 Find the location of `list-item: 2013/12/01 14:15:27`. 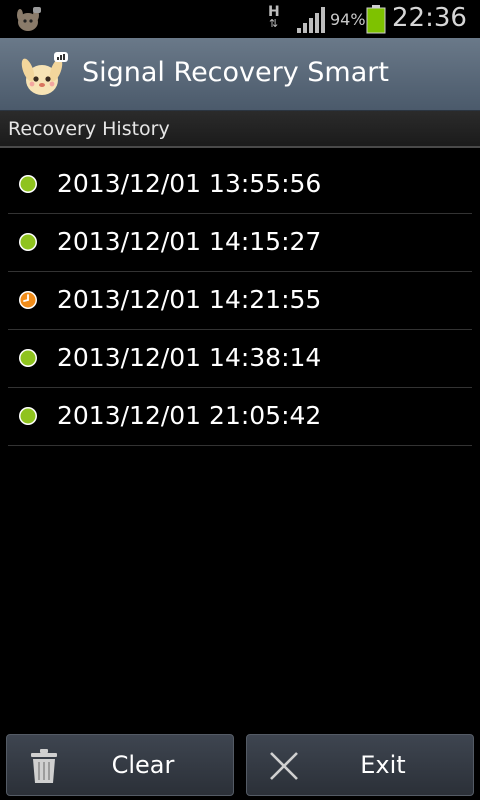

list-item: 2013/12/01 14:15:27 is located at coordinates (240, 243).